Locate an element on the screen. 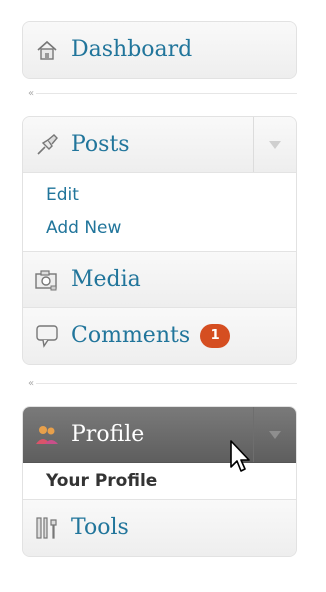 The image size is (326, 592). posts-expand-toggle is located at coordinates (274, 144).